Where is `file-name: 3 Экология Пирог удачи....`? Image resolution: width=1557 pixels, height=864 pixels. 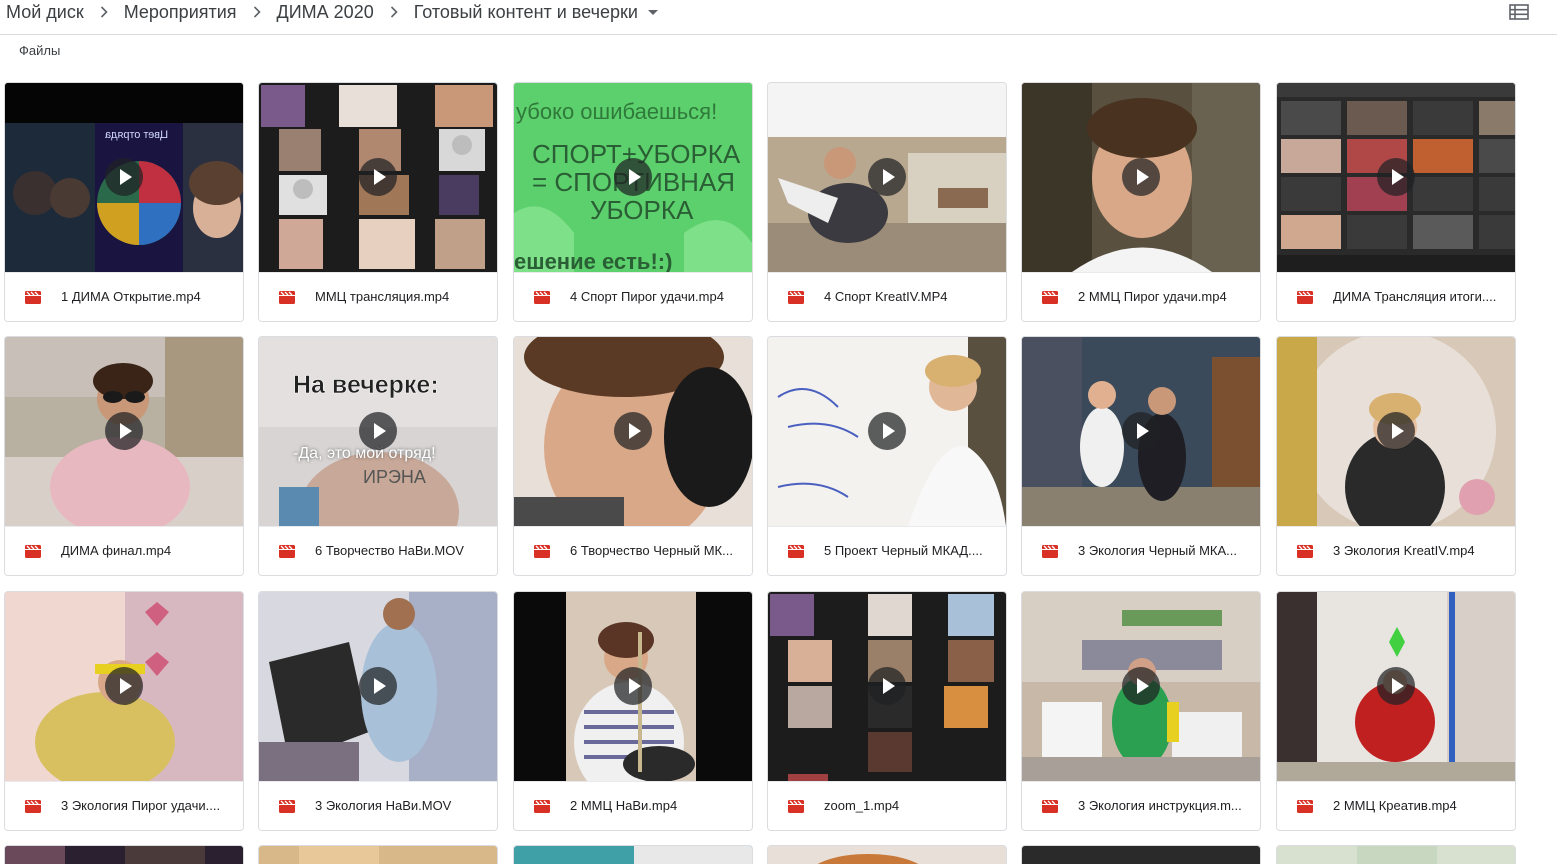
file-name: 3 Экология Пирог удачи.... is located at coordinates (141, 805).